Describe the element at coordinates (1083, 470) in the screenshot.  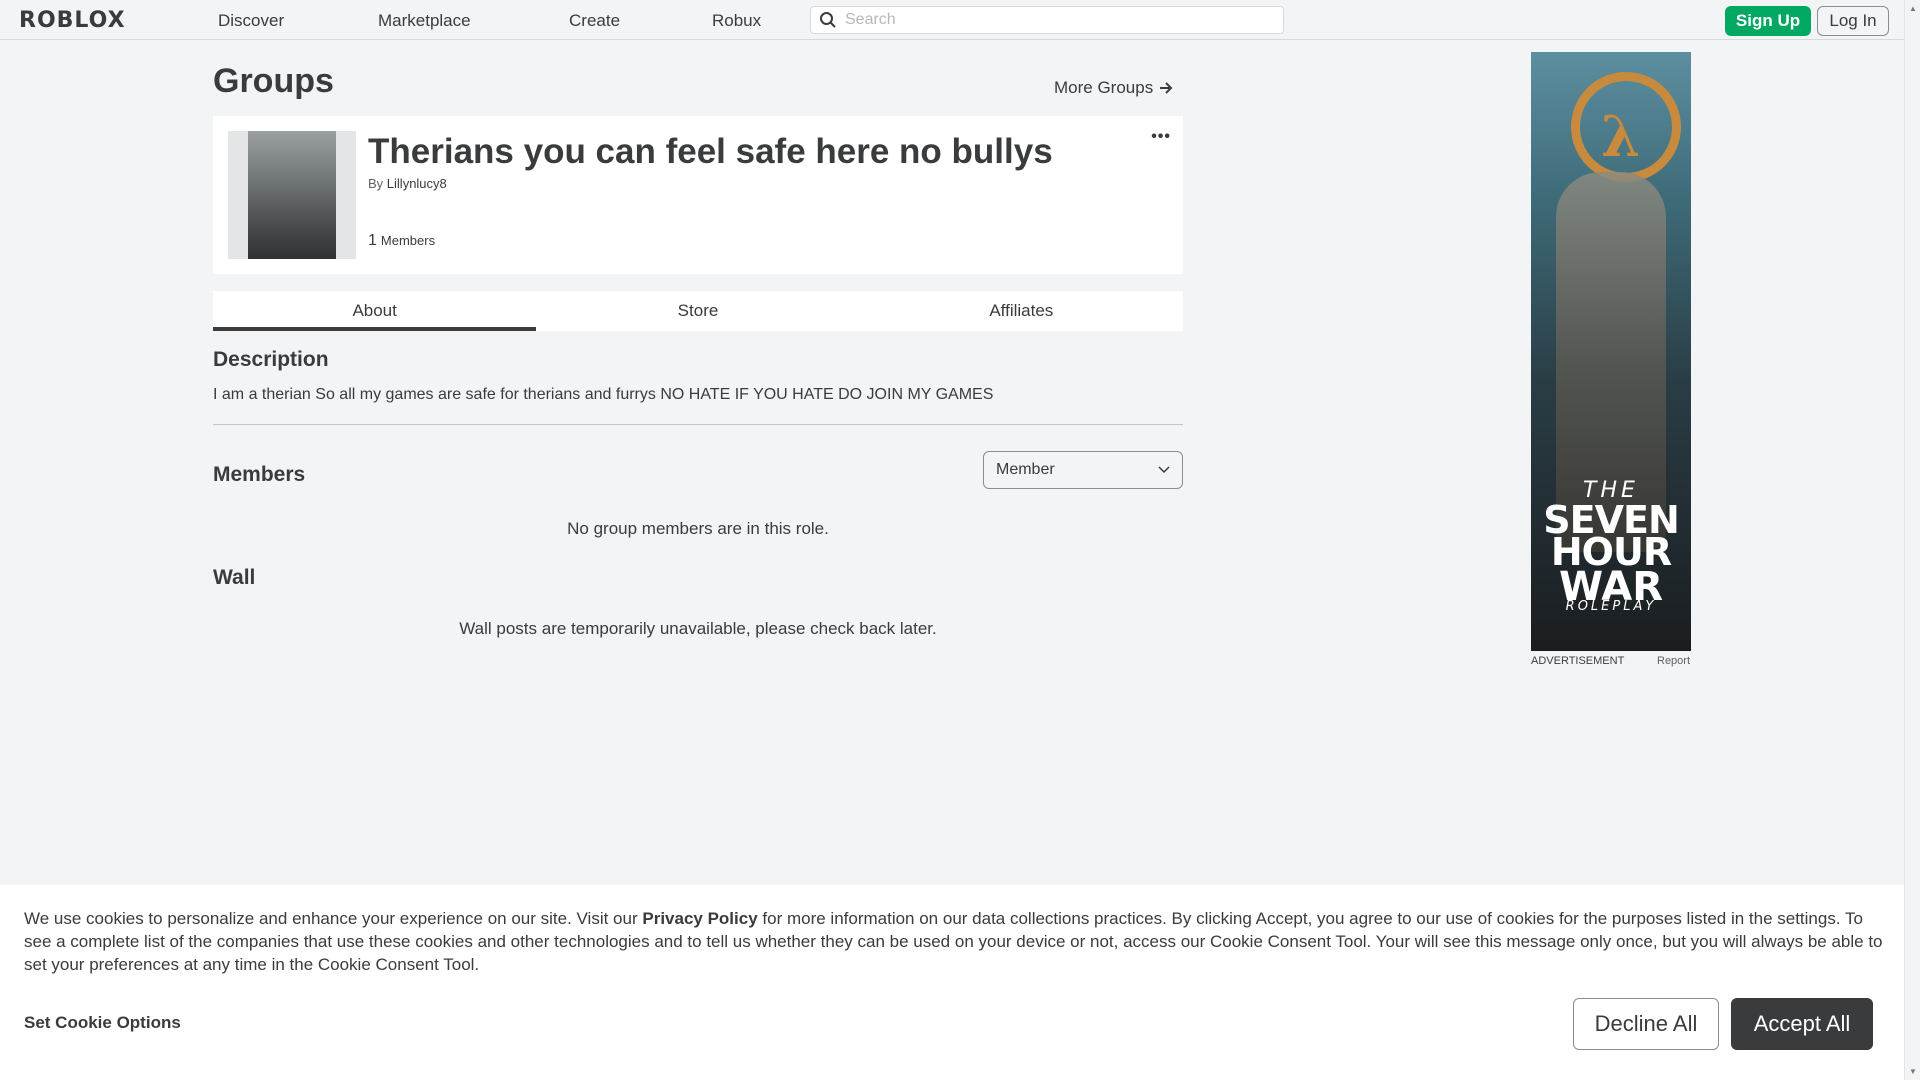
I see `role-dropdown: Member` at that location.